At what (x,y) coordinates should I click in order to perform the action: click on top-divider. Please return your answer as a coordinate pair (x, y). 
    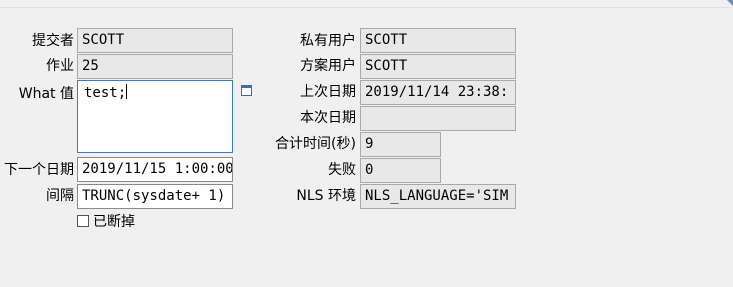
    Looking at the image, I should click on (366, 4).